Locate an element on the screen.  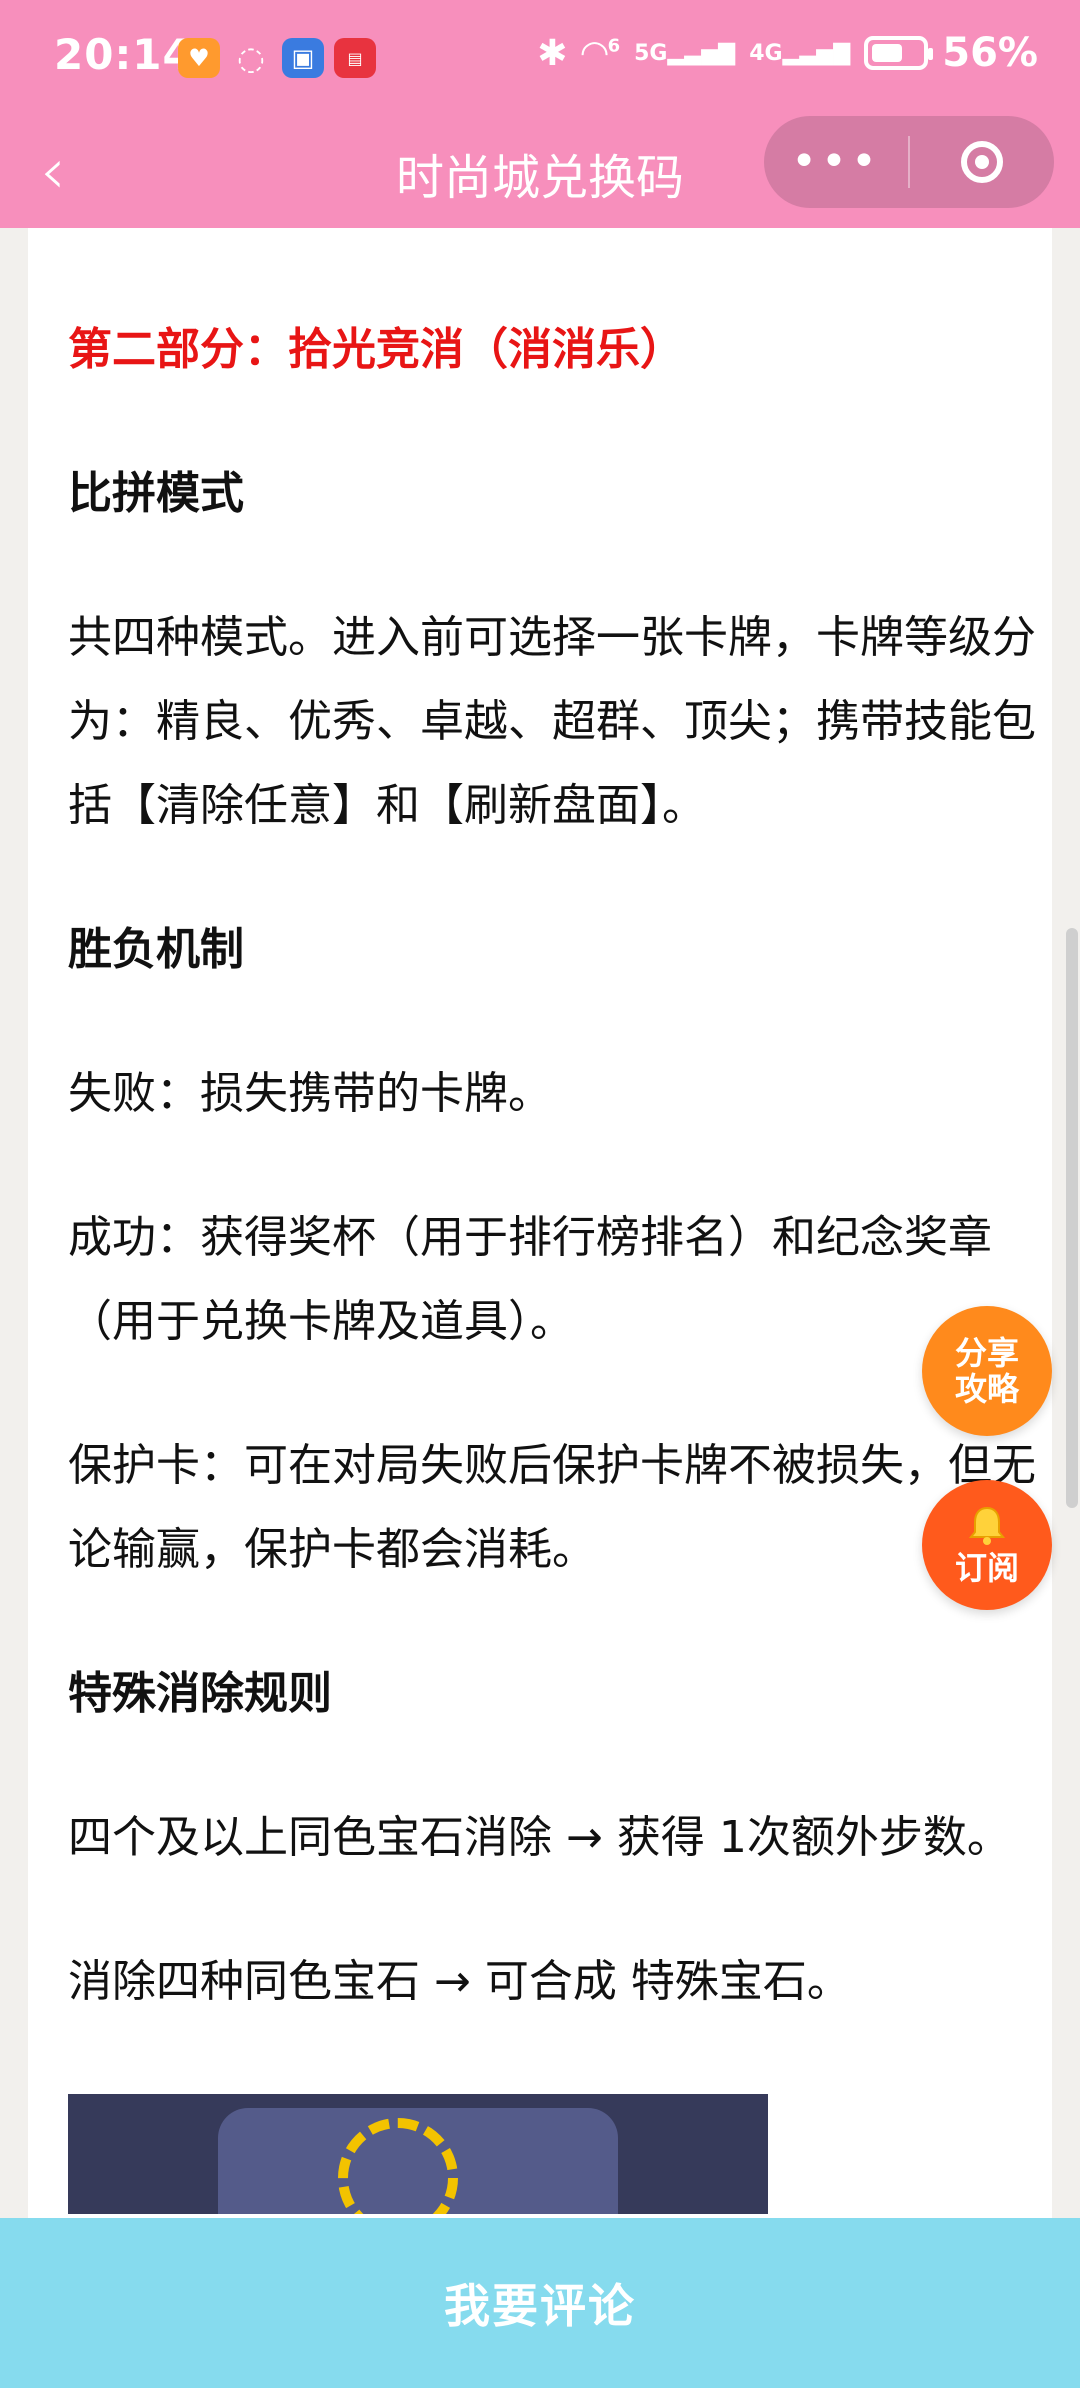
app-red-icon: ▤ is located at coordinates (355, 58).